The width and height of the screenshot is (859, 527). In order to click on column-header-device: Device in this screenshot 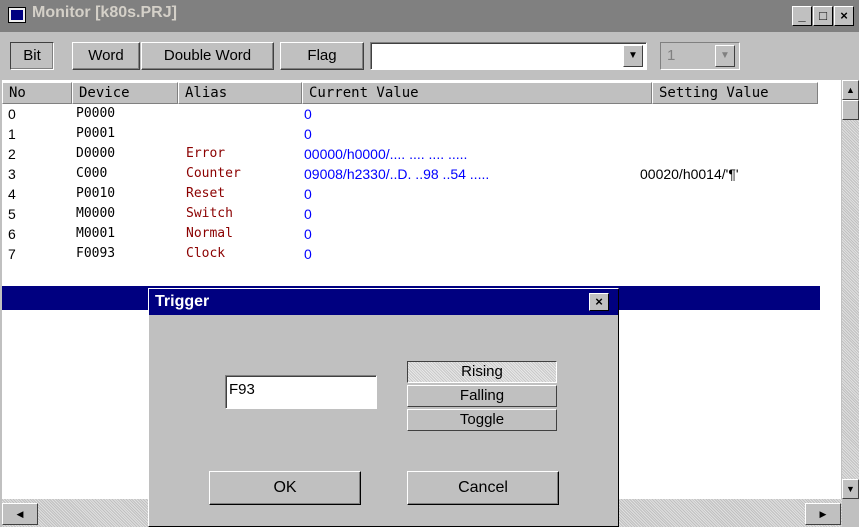, I will do `click(125, 93)`.